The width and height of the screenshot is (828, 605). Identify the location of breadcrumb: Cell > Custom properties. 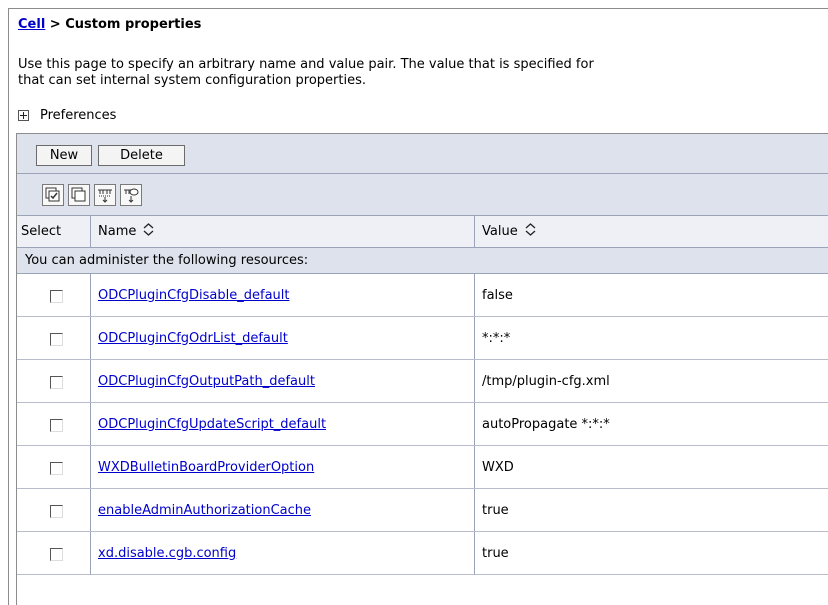
(109, 24).